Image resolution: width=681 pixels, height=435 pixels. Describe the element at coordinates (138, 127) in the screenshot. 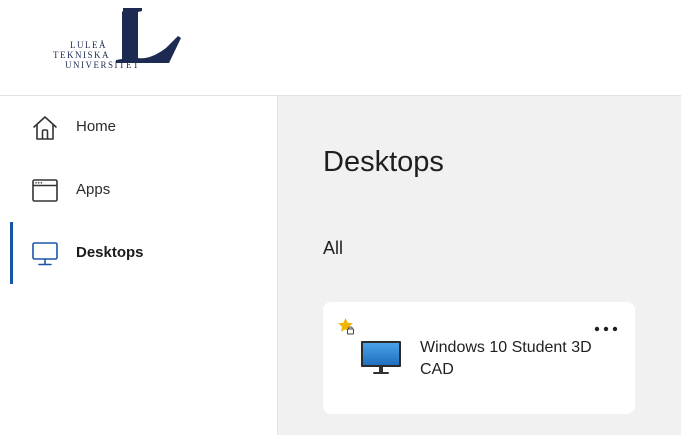

I see `sidebar-item-home: Home` at that location.